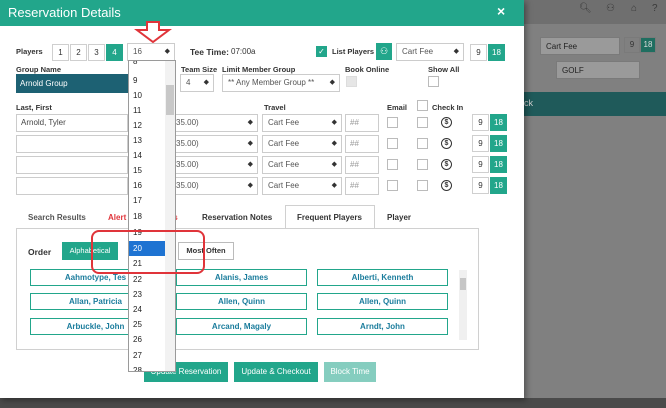  Describe the element at coordinates (147, 140) in the screenshot. I see `dropdown-option: 13` at that location.